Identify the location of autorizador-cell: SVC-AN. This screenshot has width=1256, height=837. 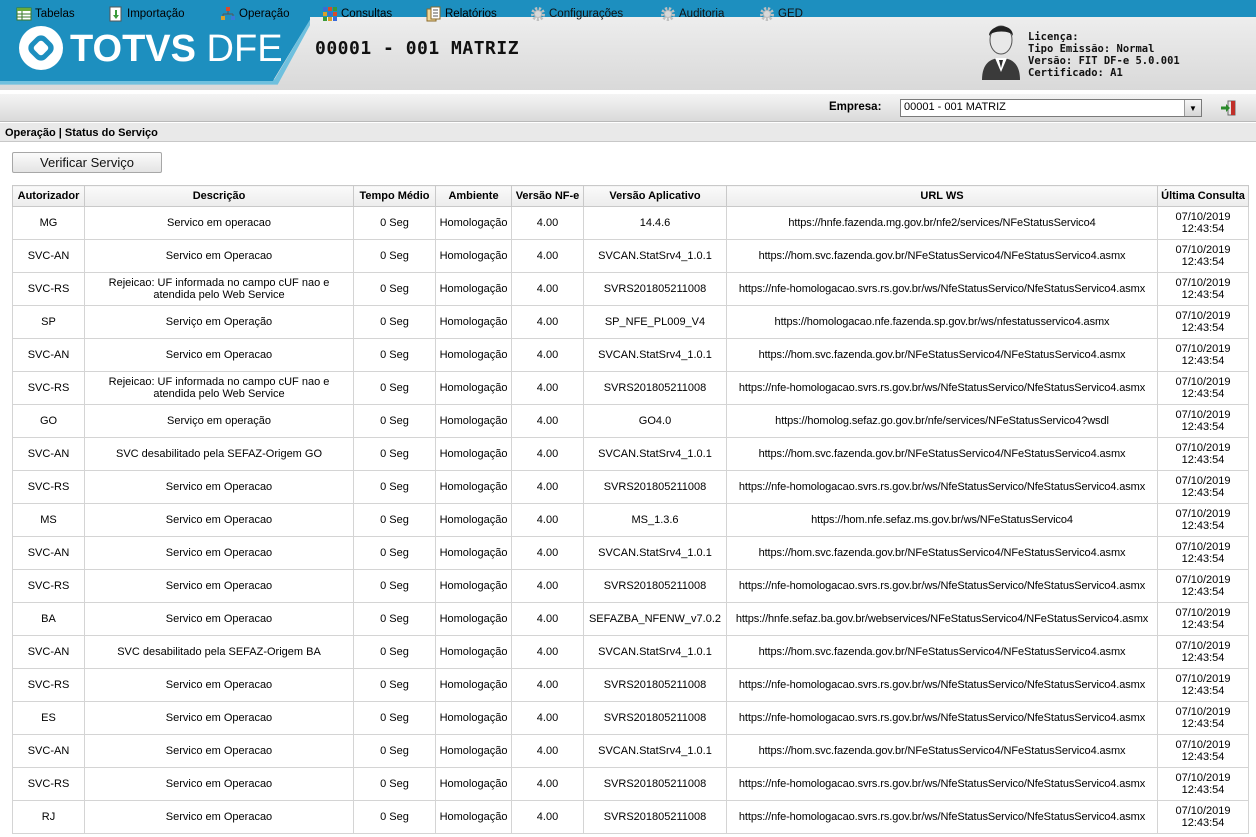
(48, 751).